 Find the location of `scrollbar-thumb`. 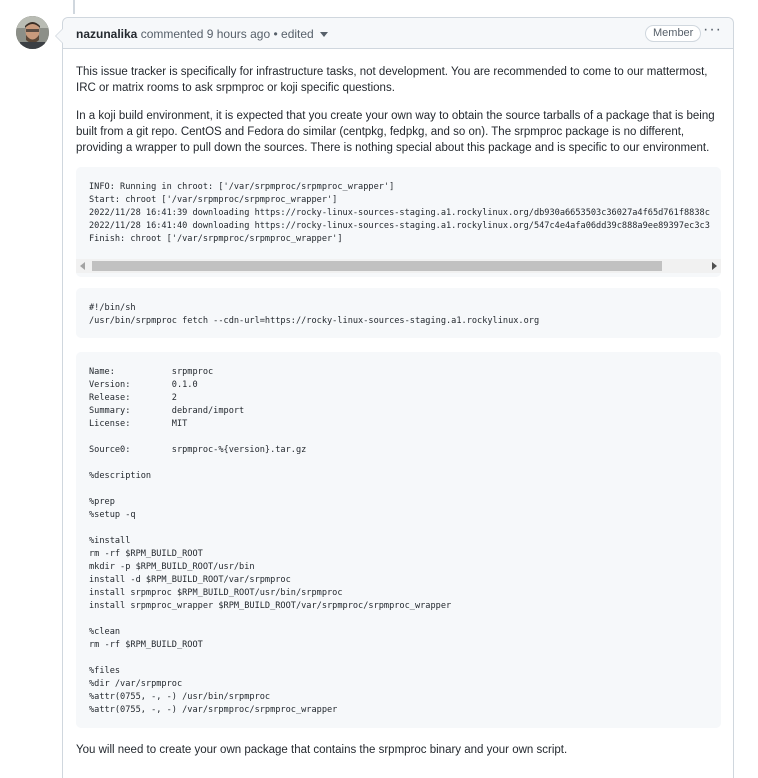

scrollbar-thumb is located at coordinates (377, 266).